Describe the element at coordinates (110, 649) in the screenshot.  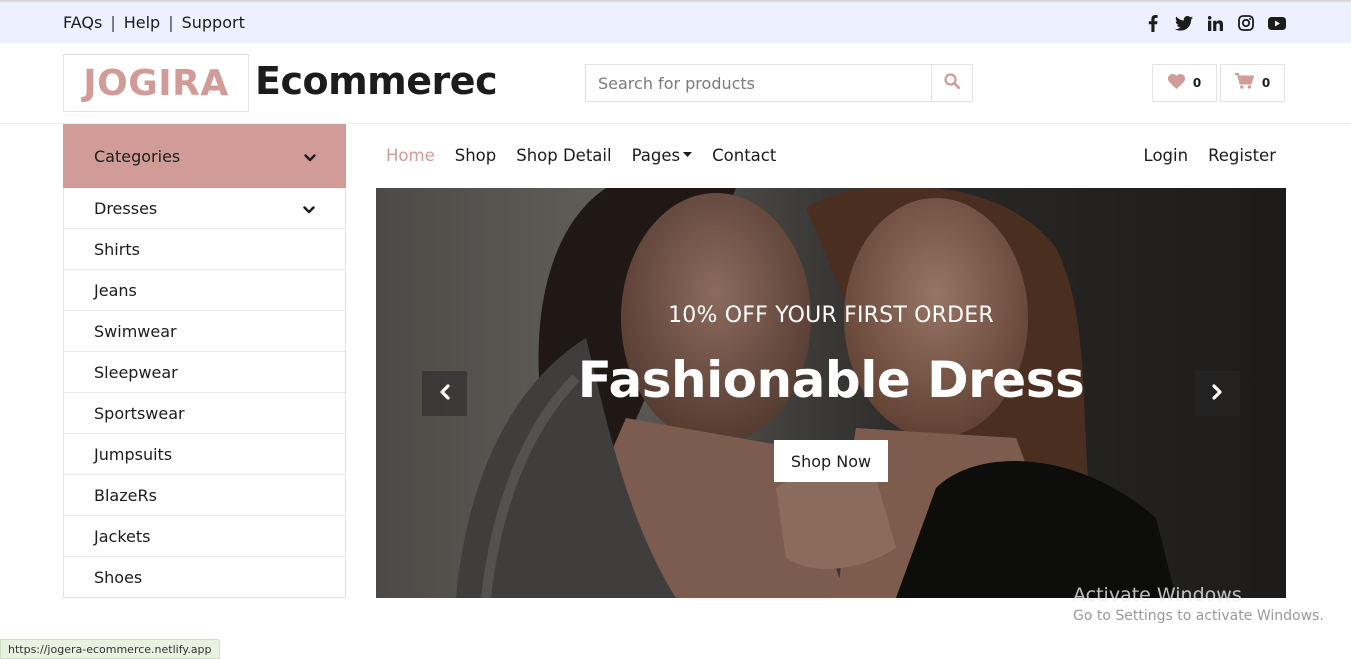
I see `link-status-bar: https://jogera-ecommerce.netlify.app` at that location.